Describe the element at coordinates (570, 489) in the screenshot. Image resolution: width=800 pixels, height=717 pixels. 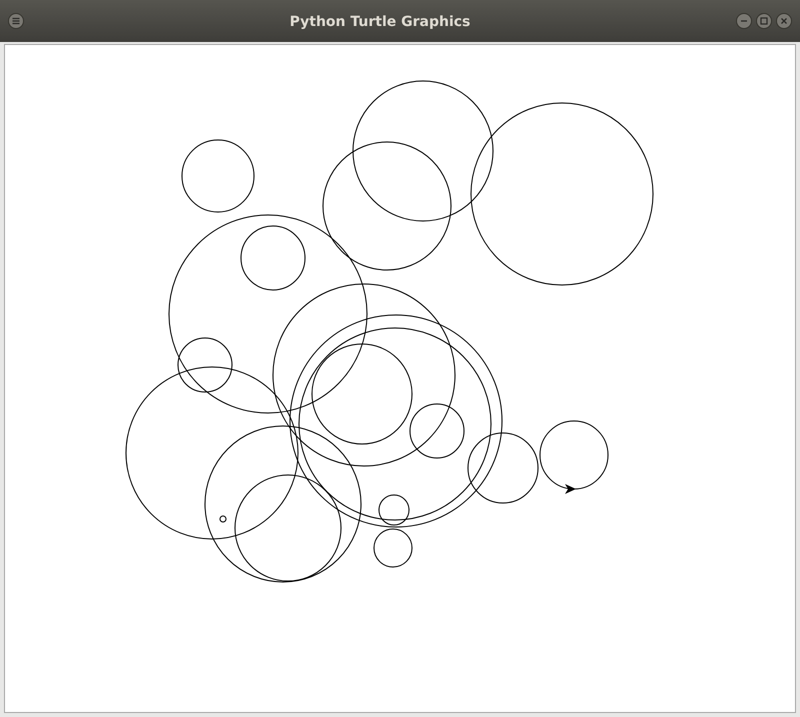
I see `turtle-arrow-icon` at that location.